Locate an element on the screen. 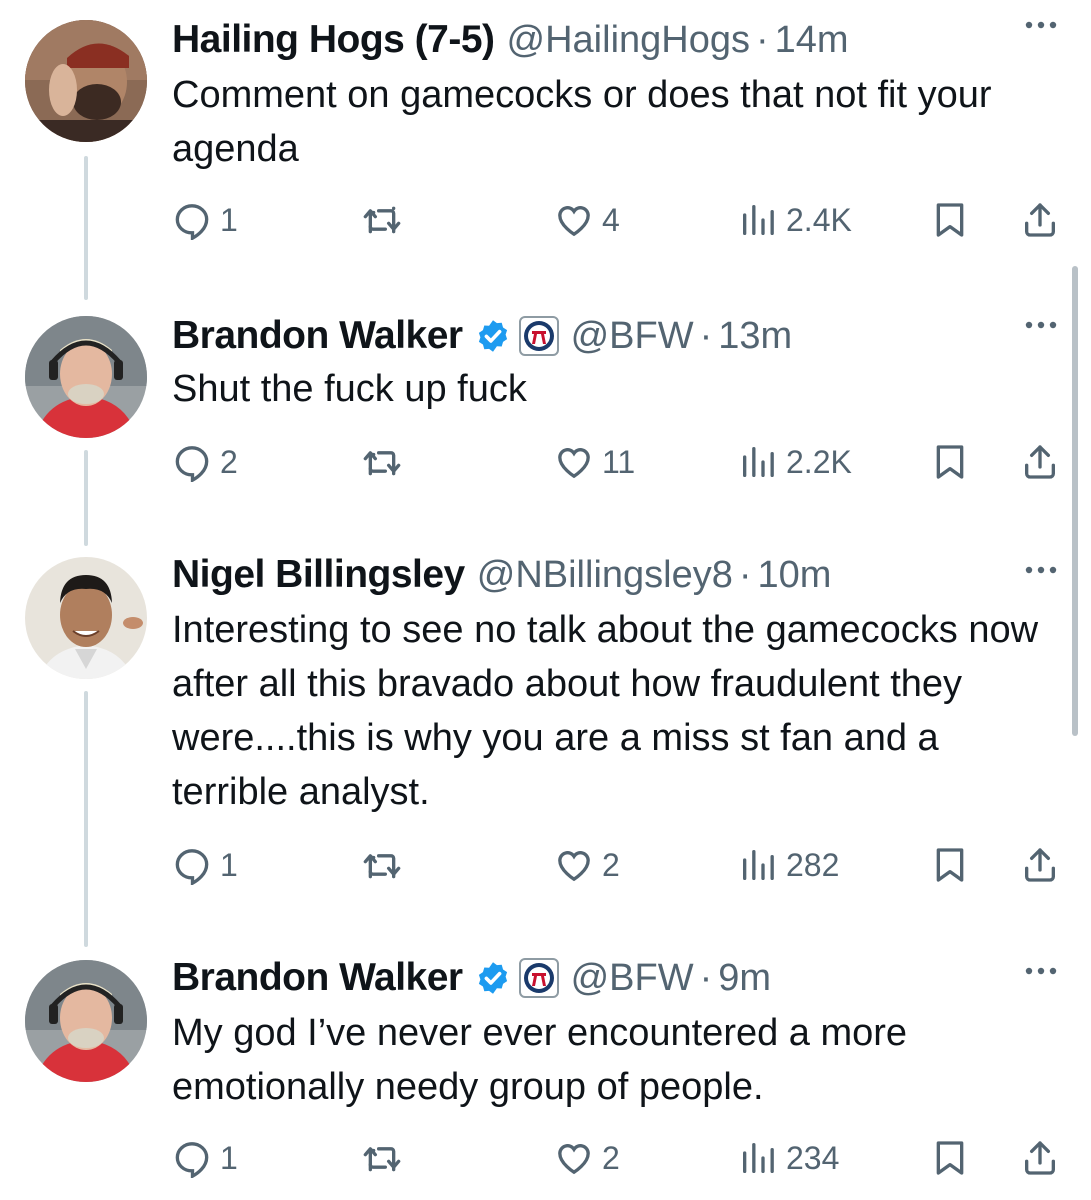 This screenshot has height=1200, width=1091. display-name: Nigel Billingsley is located at coordinates (318, 575).